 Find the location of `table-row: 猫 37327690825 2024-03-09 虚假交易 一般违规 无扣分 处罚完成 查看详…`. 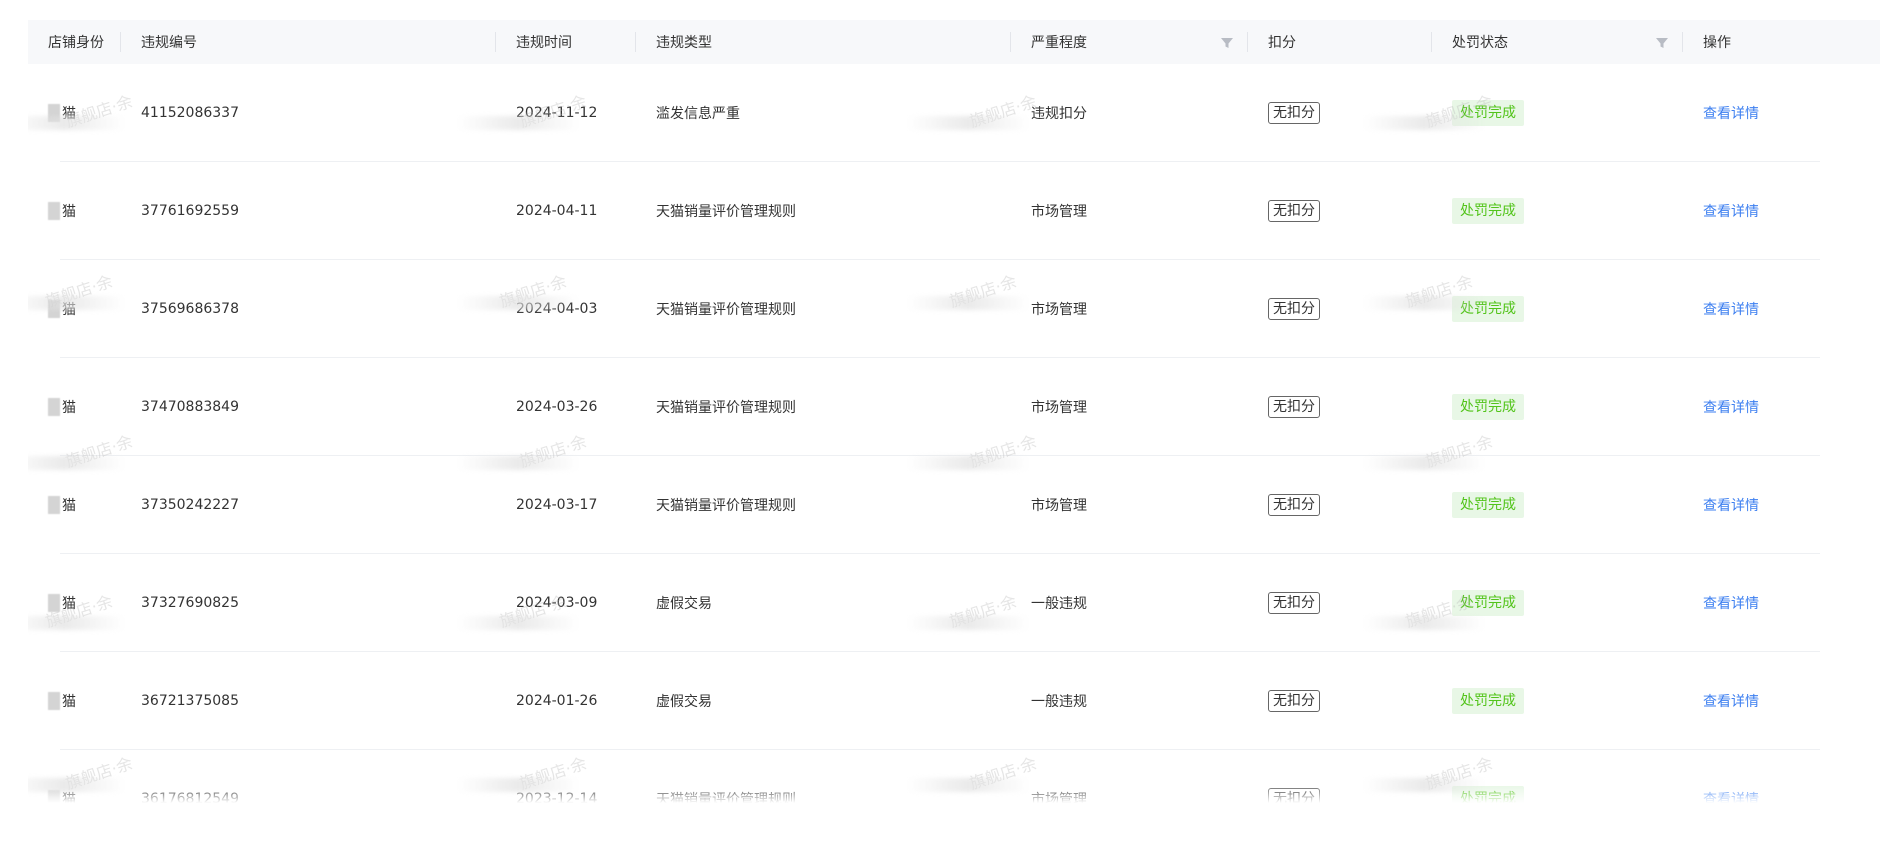

table-row: 猫 37327690825 2024-03-09 虚假交易 一般违规 无扣分 处罚完成 查看详… is located at coordinates (954, 603).